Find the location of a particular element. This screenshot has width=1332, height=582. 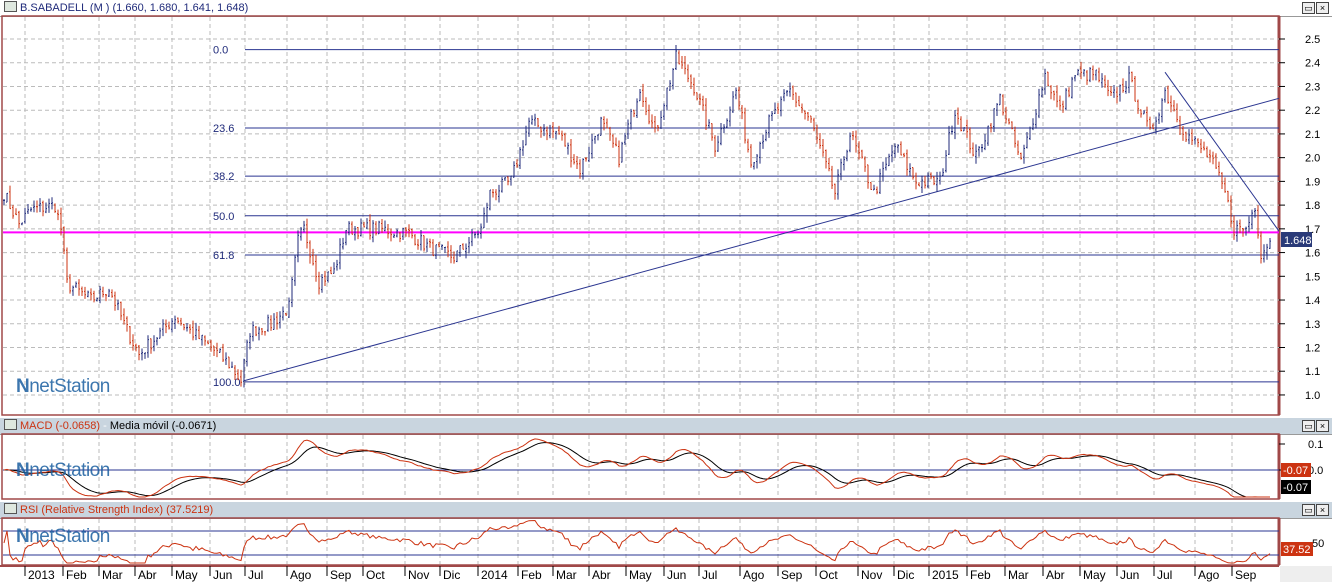

x-tick-label: 2015 is located at coordinates (945, 575).